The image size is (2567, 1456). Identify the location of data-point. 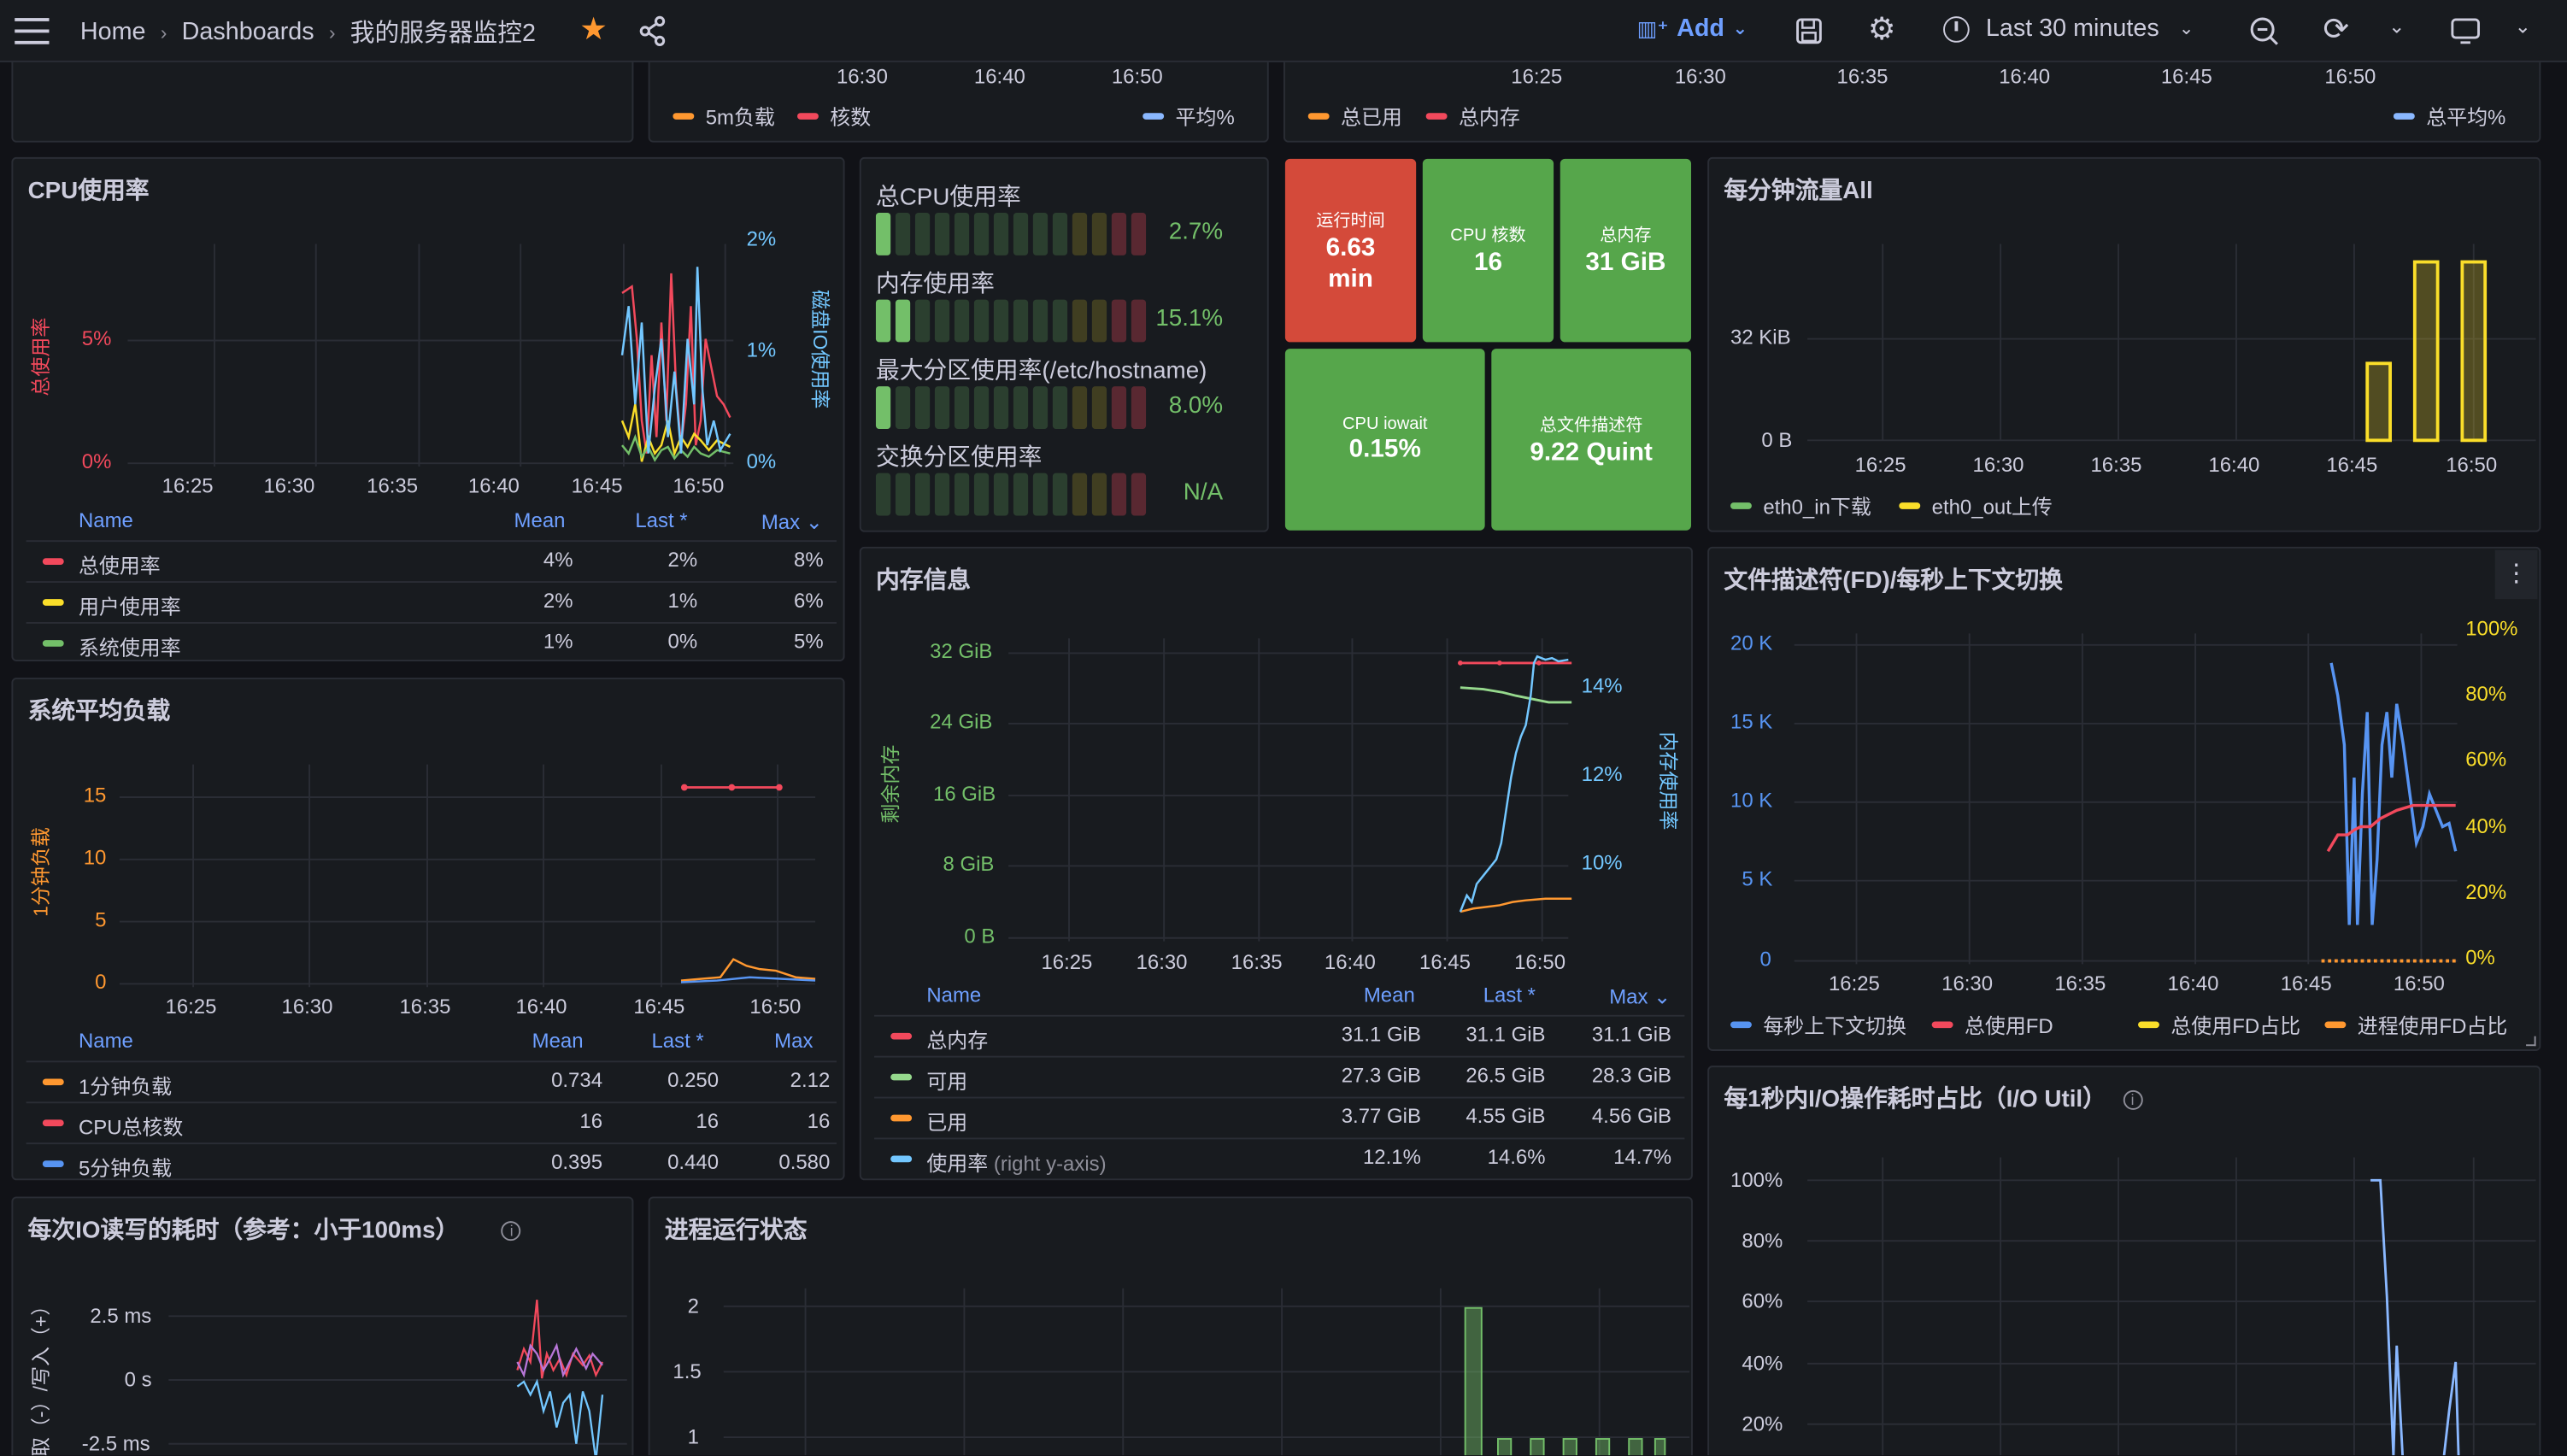
(1539, 663).